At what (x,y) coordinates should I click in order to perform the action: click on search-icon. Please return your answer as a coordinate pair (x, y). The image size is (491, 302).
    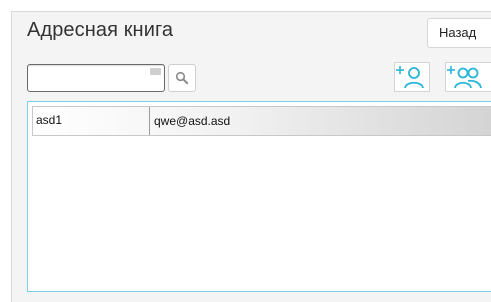
    Looking at the image, I should click on (182, 78).